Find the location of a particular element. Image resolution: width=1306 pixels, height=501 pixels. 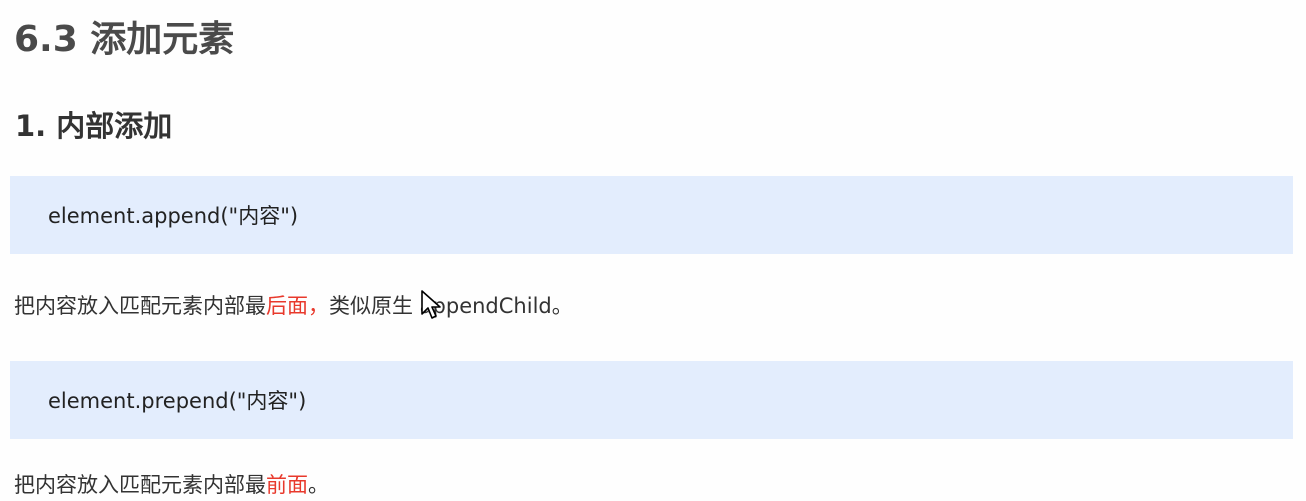

code-prepend: element.prepend("内容") is located at coordinates (177, 401).